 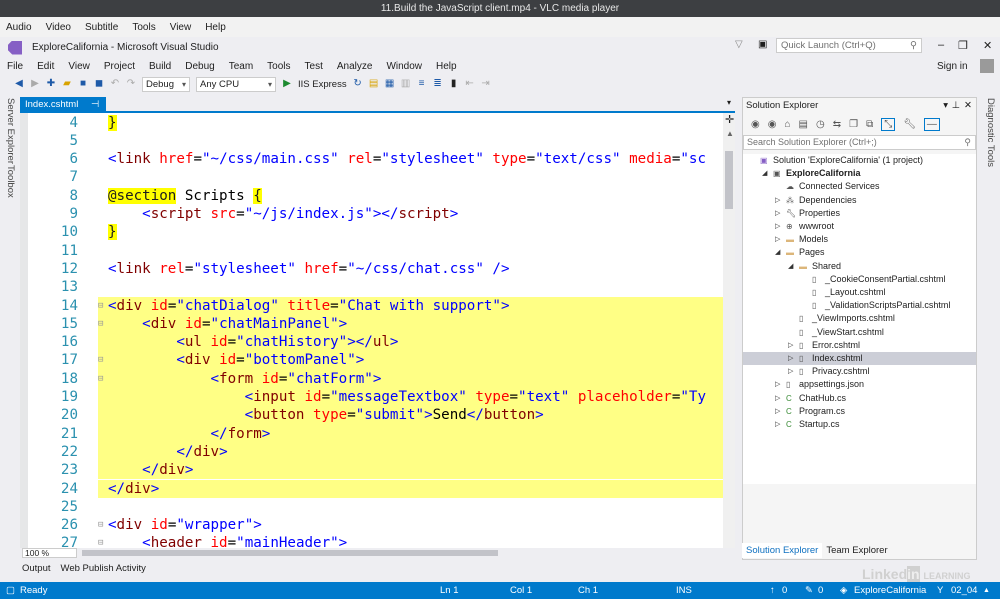 I want to click on quick-launch-input: Quick Launch (Ctrl+Q) ⚲, so click(x=849, y=45).